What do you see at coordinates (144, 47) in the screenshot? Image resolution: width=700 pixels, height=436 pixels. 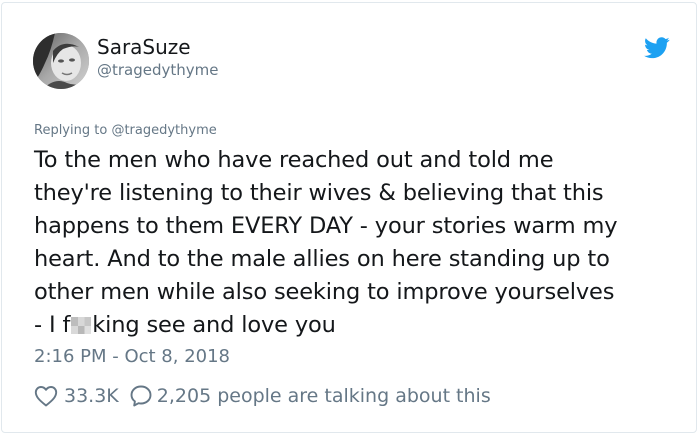 I see `display-name: SaraSuze` at bounding box center [144, 47].